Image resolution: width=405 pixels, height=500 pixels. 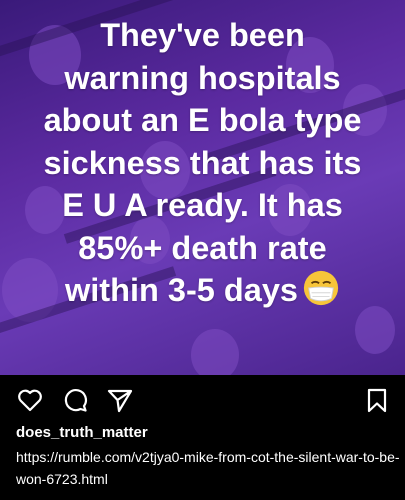 What do you see at coordinates (202, 77) in the screenshot?
I see `caption-line: warning hospitals` at bounding box center [202, 77].